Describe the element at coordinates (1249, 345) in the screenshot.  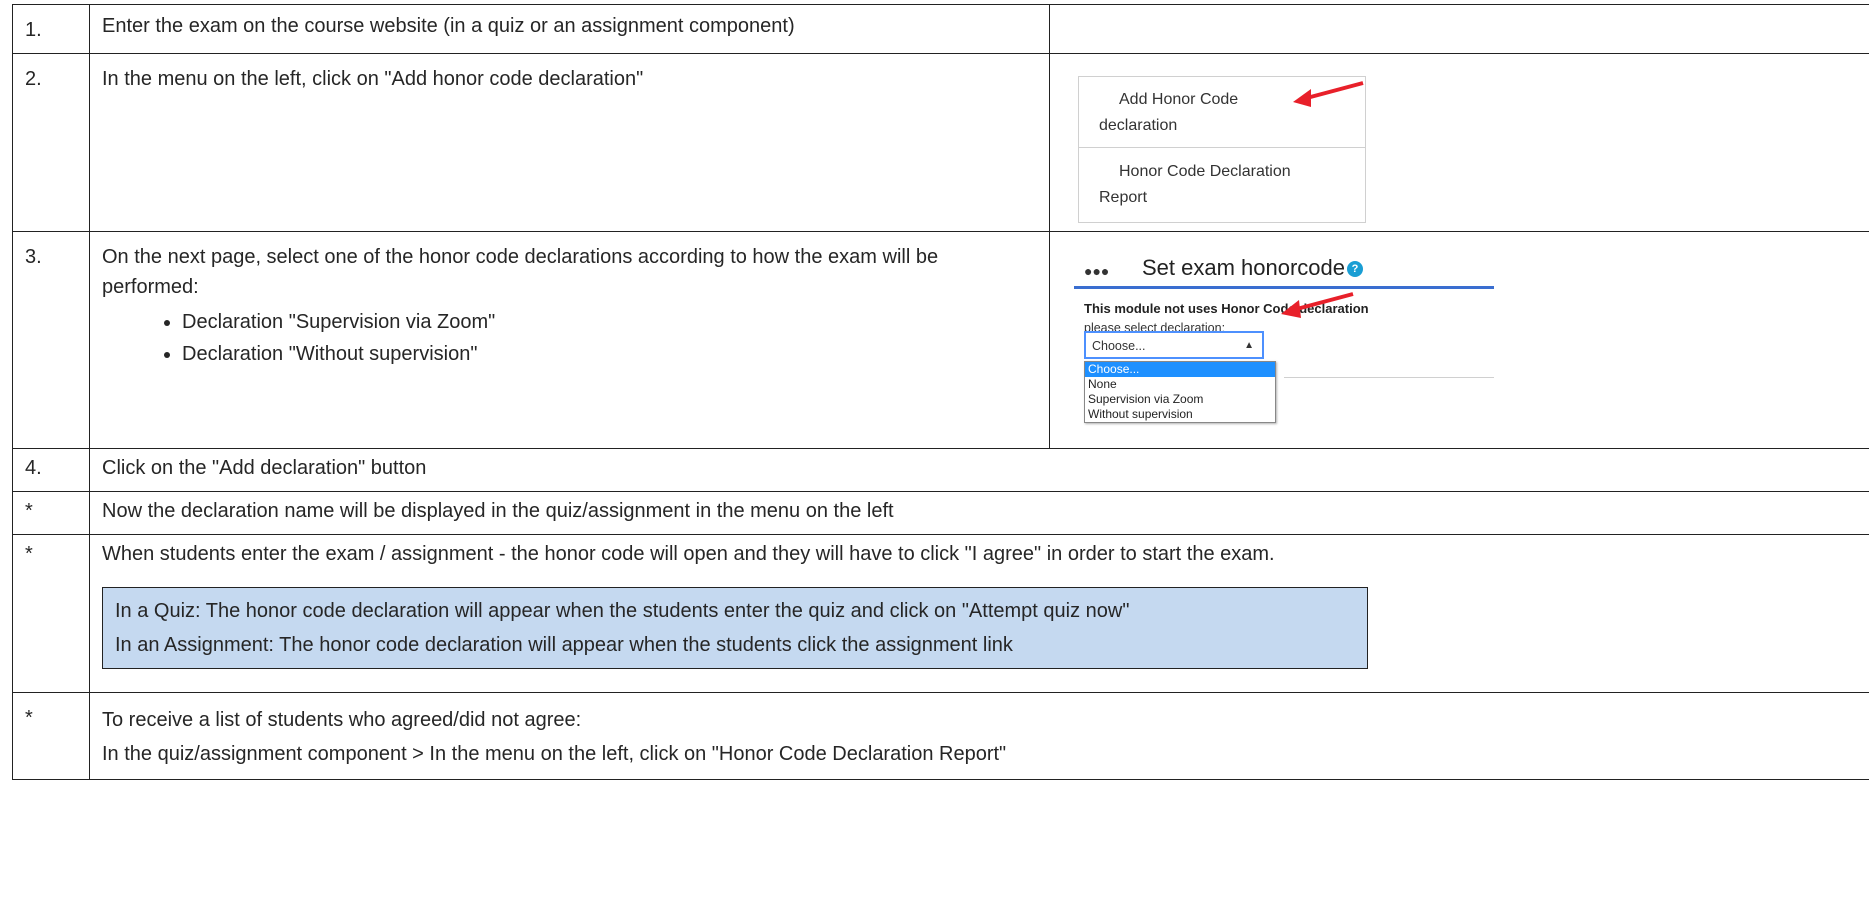
I see `select-caret-icon: ▲` at that location.